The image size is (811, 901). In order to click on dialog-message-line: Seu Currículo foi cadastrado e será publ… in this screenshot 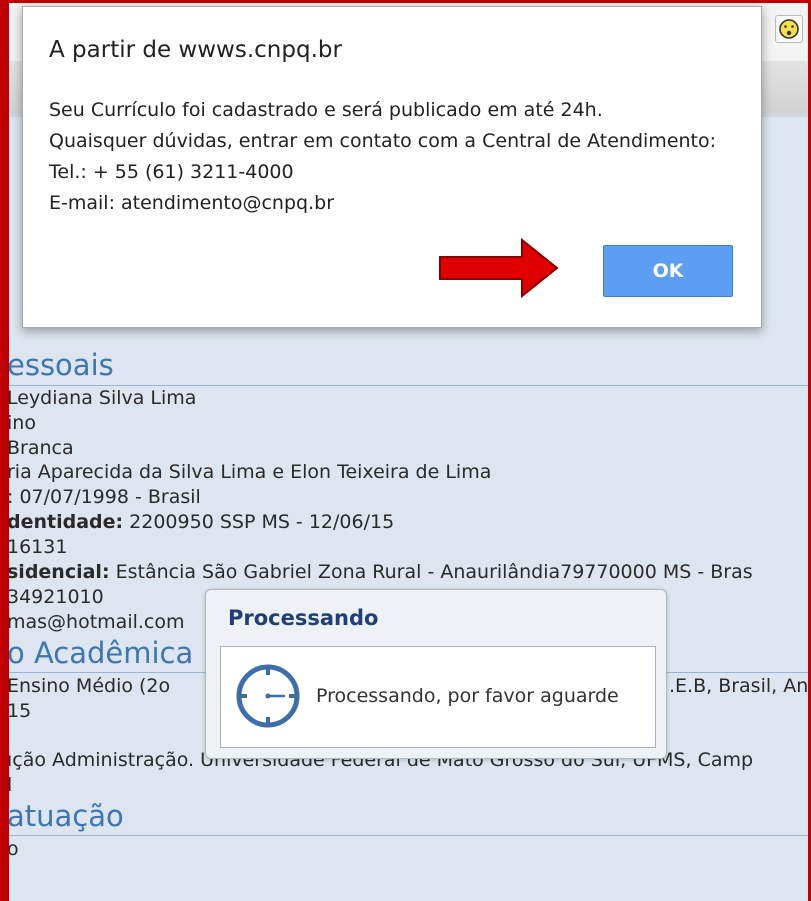, I will do `click(326, 110)`.